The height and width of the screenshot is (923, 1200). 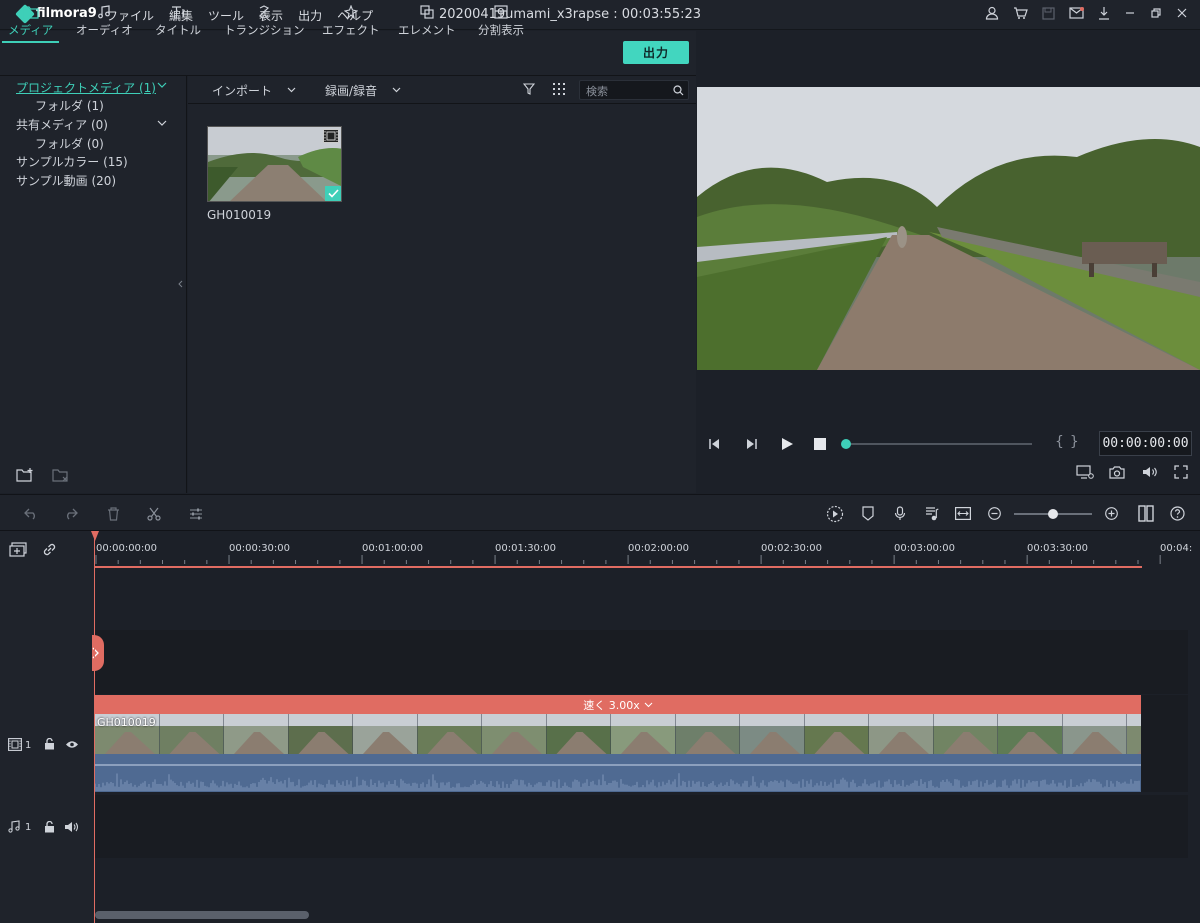 What do you see at coordinates (49, 549) in the screenshot?
I see `link-icon` at bounding box center [49, 549].